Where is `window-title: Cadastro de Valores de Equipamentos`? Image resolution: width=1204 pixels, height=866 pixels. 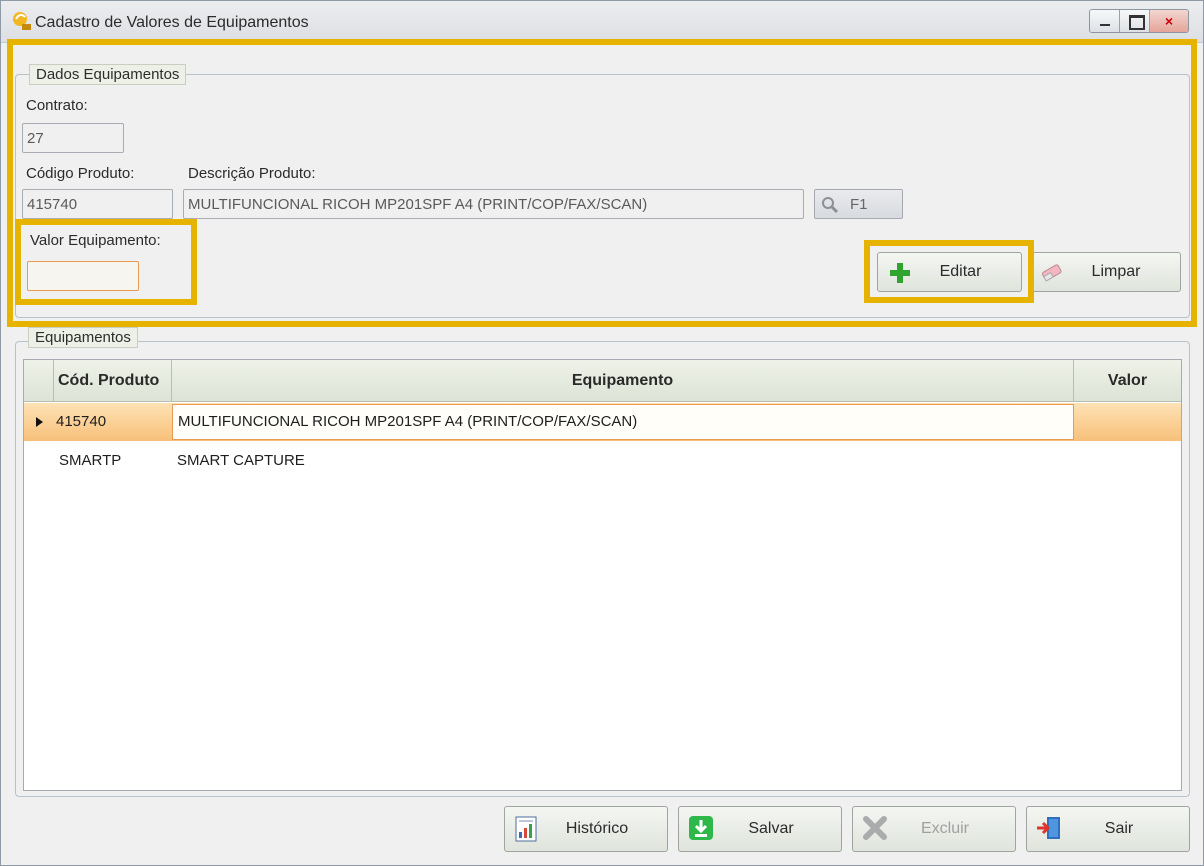 window-title: Cadastro de Valores de Equipamentos is located at coordinates (172, 22).